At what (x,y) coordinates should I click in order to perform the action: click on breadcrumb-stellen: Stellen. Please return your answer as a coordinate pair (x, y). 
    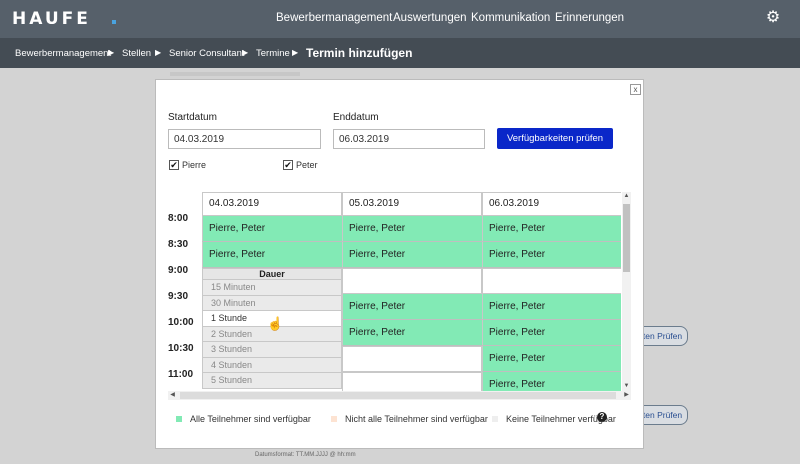
    Looking at the image, I should click on (136, 53).